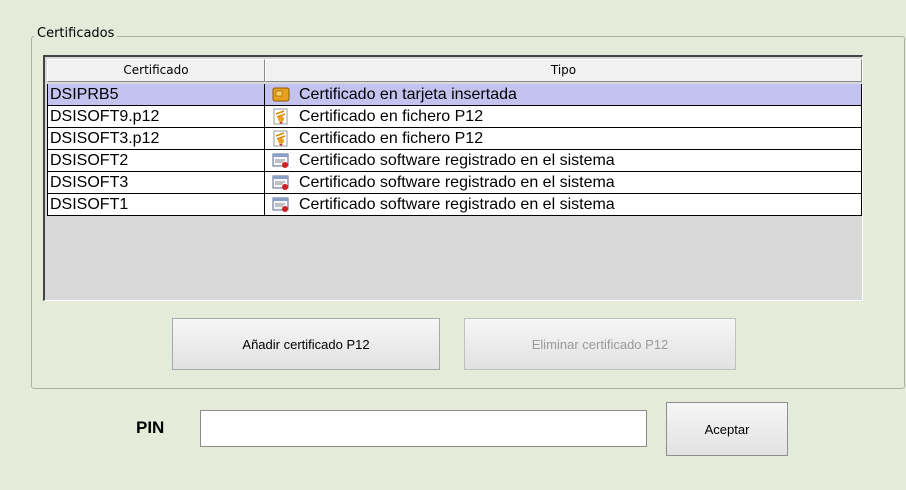 The height and width of the screenshot is (490, 906). I want to click on add-p12-certificate-button: Añadir certificado P12, so click(306, 344).